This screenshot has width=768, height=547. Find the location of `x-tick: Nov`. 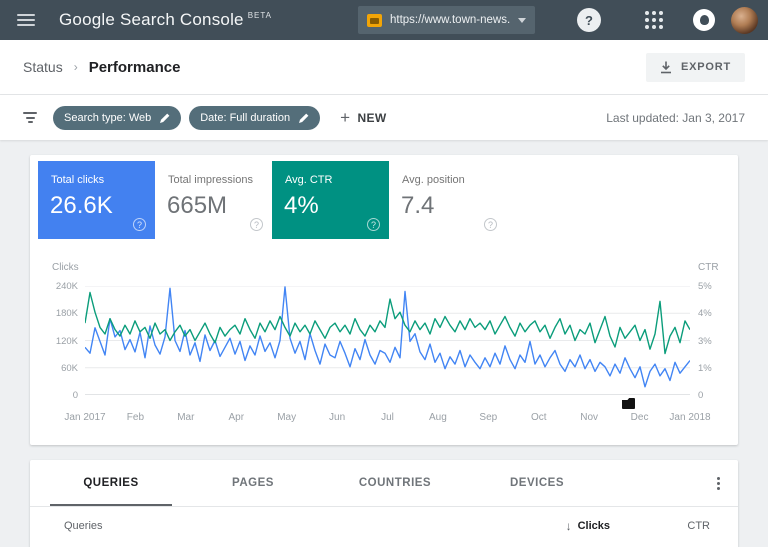

x-tick: Nov is located at coordinates (589, 417).